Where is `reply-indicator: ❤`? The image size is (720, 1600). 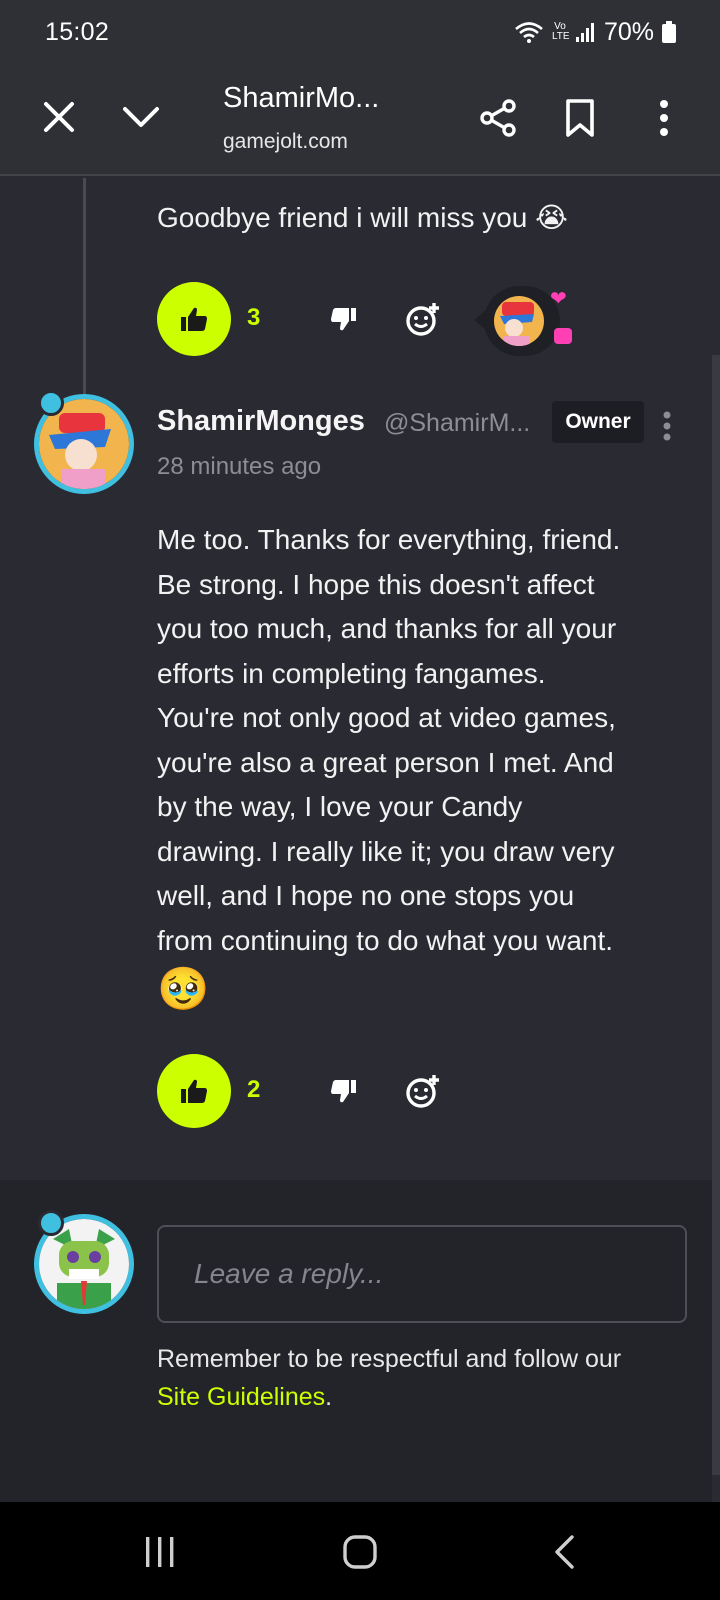
reply-indicator: ❤ is located at coordinates (529, 321).